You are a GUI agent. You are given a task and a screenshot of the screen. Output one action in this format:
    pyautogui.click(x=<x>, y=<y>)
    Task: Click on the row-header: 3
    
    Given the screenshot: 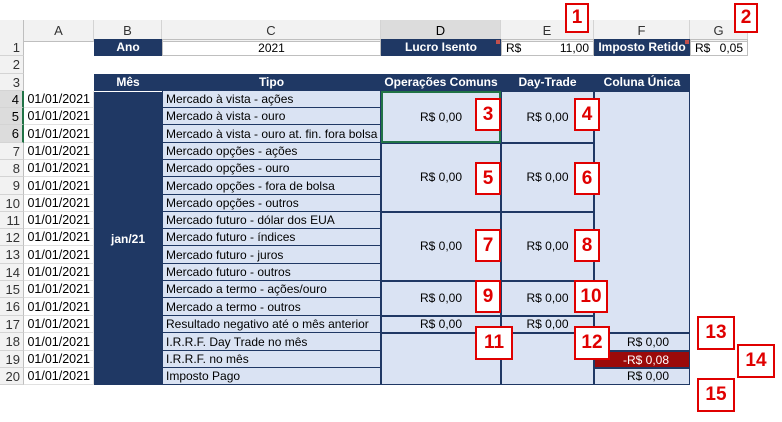 What is the action you would take?
    pyautogui.click(x=12, y=82)
    